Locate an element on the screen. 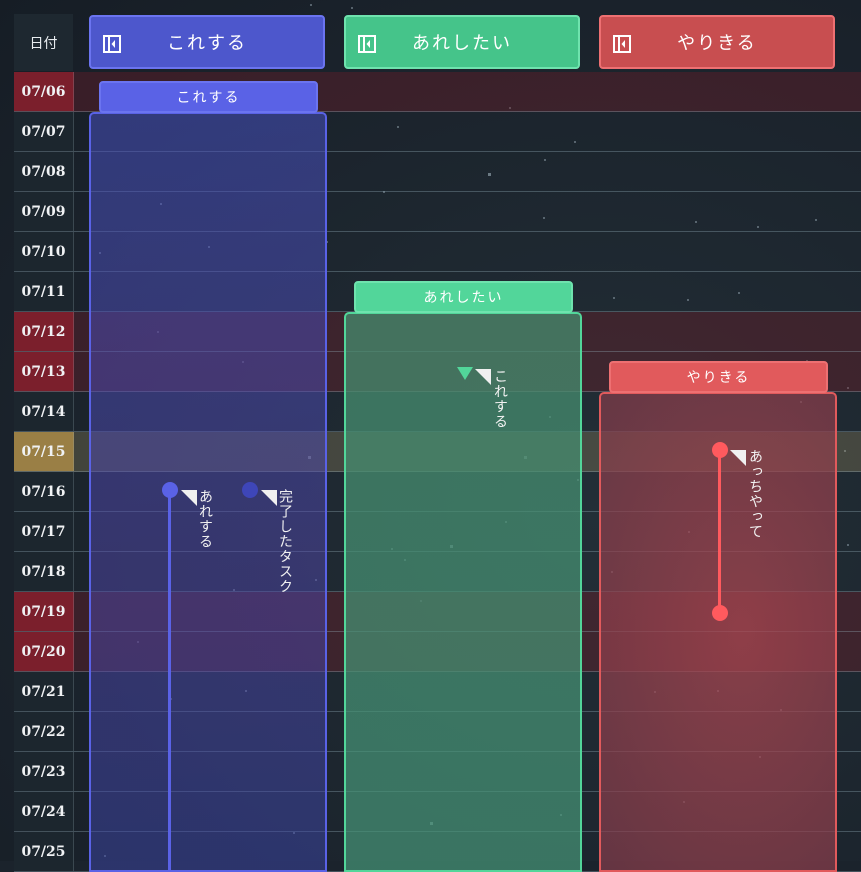 This screenshot has width=861, height=872. date-label: 07/07 is located at coordinates (44, 131).